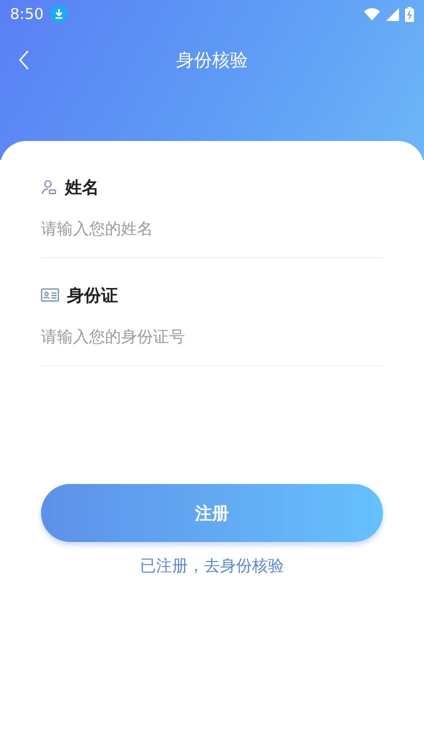 This screenshot has height=754, width=424. I want to click on register-button: 注册, so click(212, 513).